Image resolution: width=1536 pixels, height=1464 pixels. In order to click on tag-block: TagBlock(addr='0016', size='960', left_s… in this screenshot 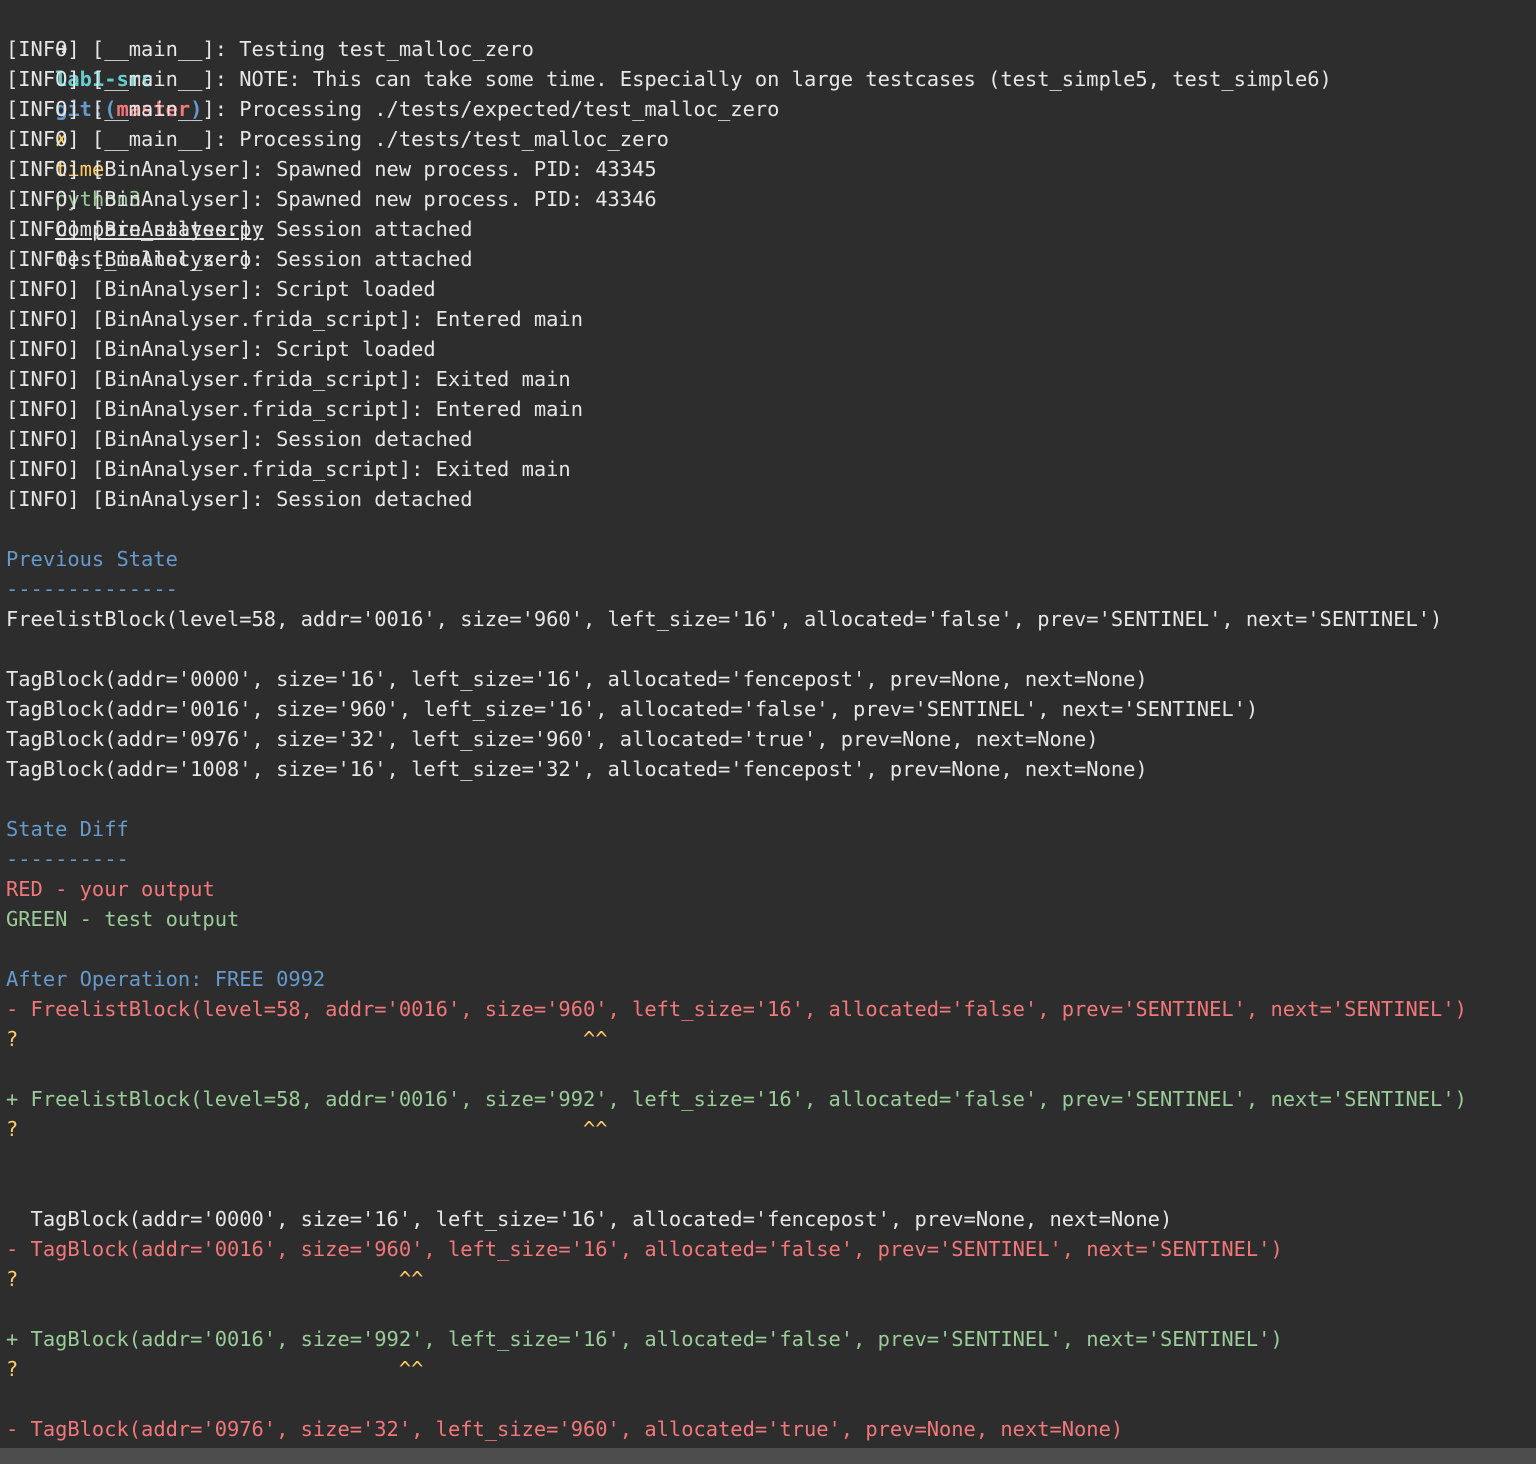, I will do `click(632, 709)`.